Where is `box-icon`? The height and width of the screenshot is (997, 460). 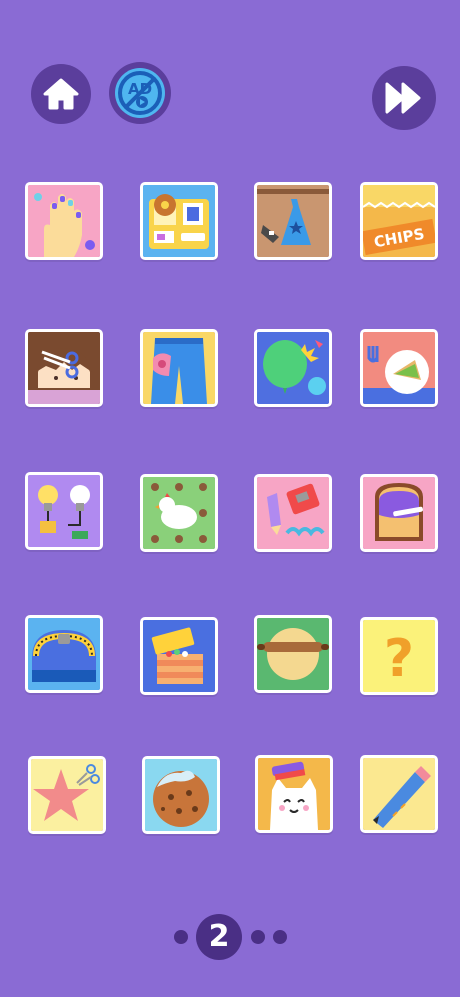
box-icon is located at coordinates (179, 656).